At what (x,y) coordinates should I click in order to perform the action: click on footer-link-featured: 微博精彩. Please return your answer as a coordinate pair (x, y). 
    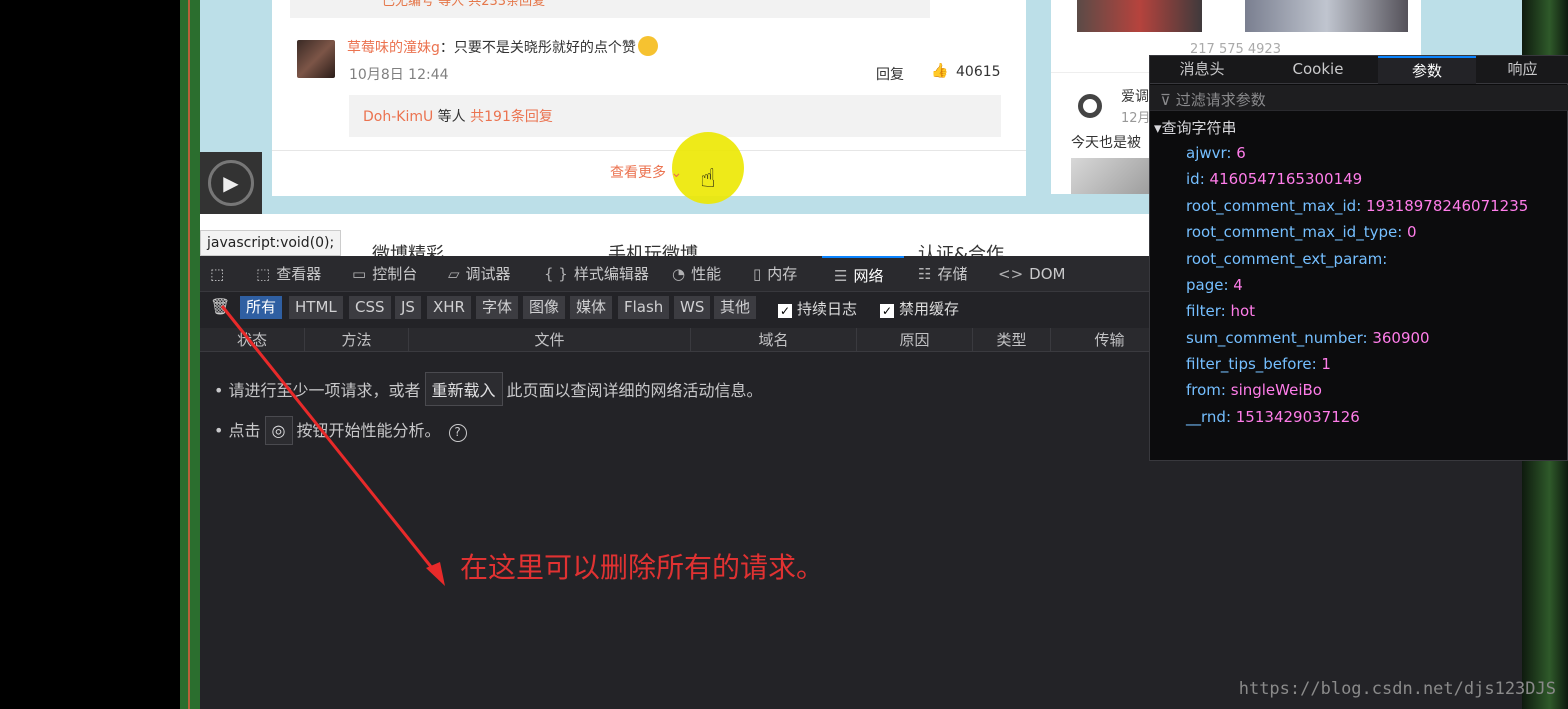
    Looking at the image, I should click on (408, 248).